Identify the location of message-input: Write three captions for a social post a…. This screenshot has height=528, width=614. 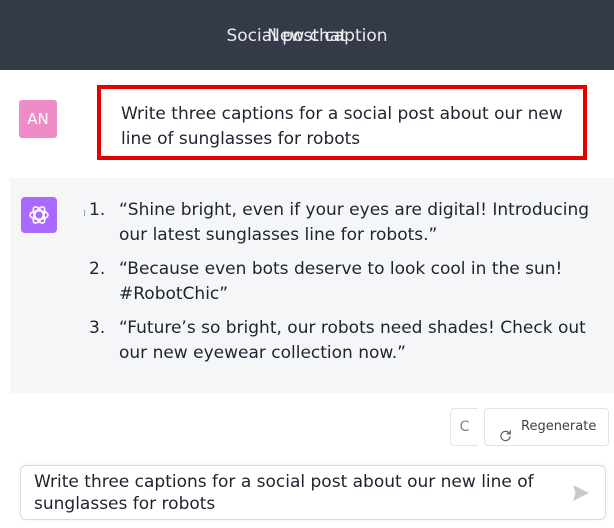
(313, 492).